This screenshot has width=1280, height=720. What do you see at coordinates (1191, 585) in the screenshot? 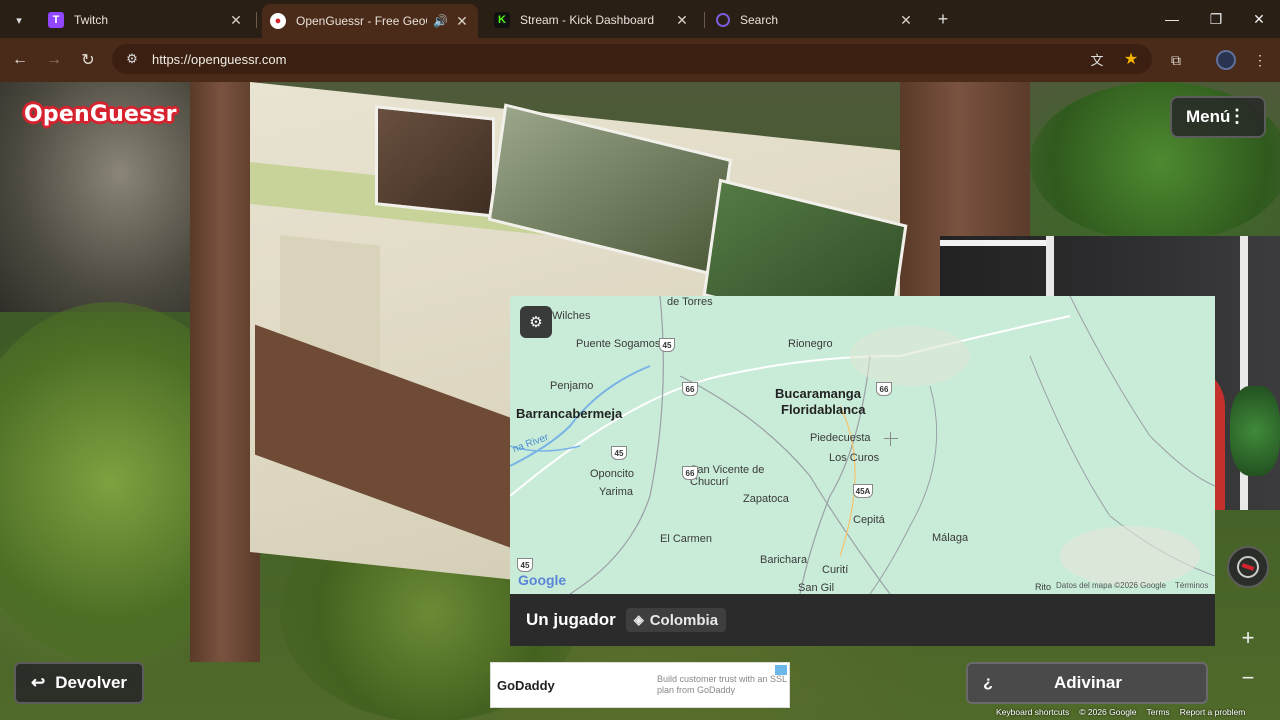
I see `map-terms-link: Términos` at bounding box center [1191, 585].